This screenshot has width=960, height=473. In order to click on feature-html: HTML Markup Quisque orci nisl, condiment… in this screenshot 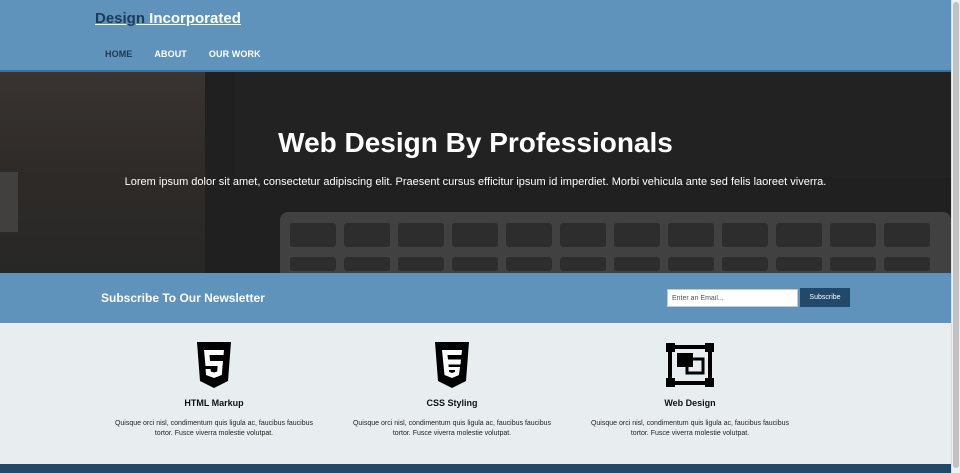, I will do `click(214, 390)`.